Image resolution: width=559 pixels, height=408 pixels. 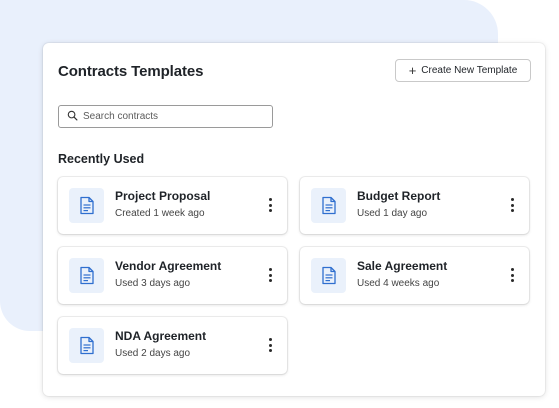 What do you see at coordinates (414, 275) in the screenshot?
I see `template-card: Sale Agreement Used 4 weeks ago` at bounding box center [414, 275].